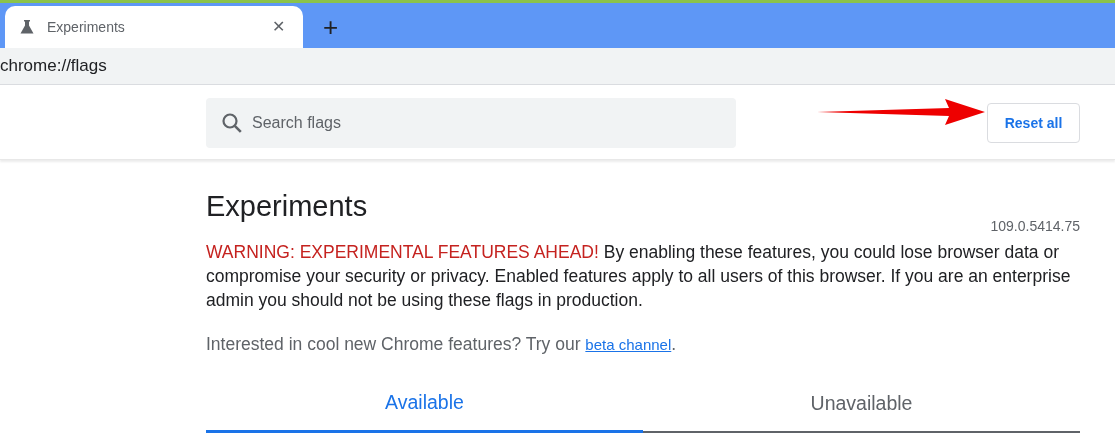 The width and height of the screenshot is (1115, 448). I want to click on close-tab-button: ✕, so click(278, 27).